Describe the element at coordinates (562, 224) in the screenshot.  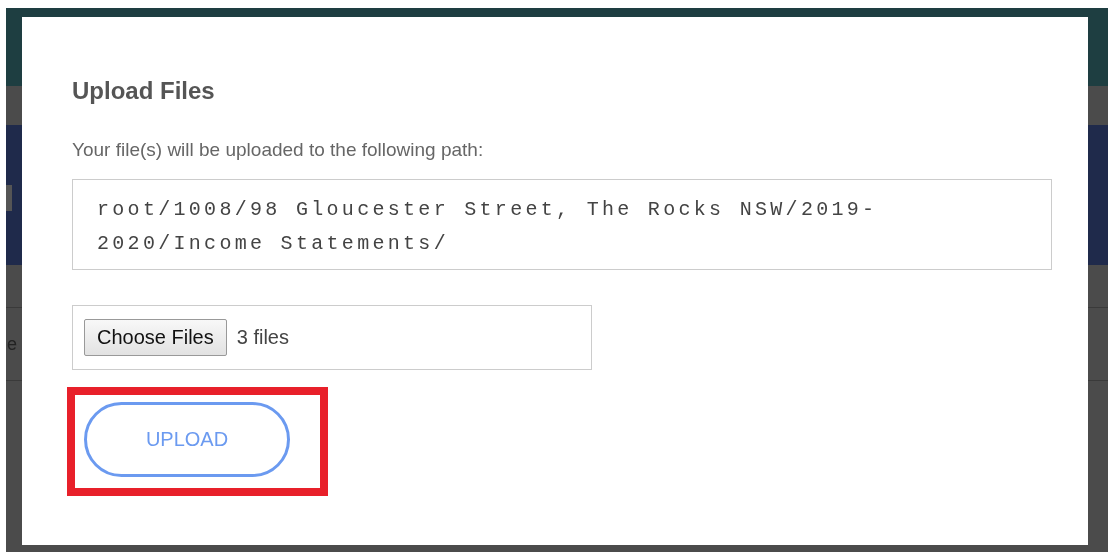
I see `path-field: root/1008/98 Gloucester Street, The Rocks NSW/2019-2020/Income Statements/` at that location.